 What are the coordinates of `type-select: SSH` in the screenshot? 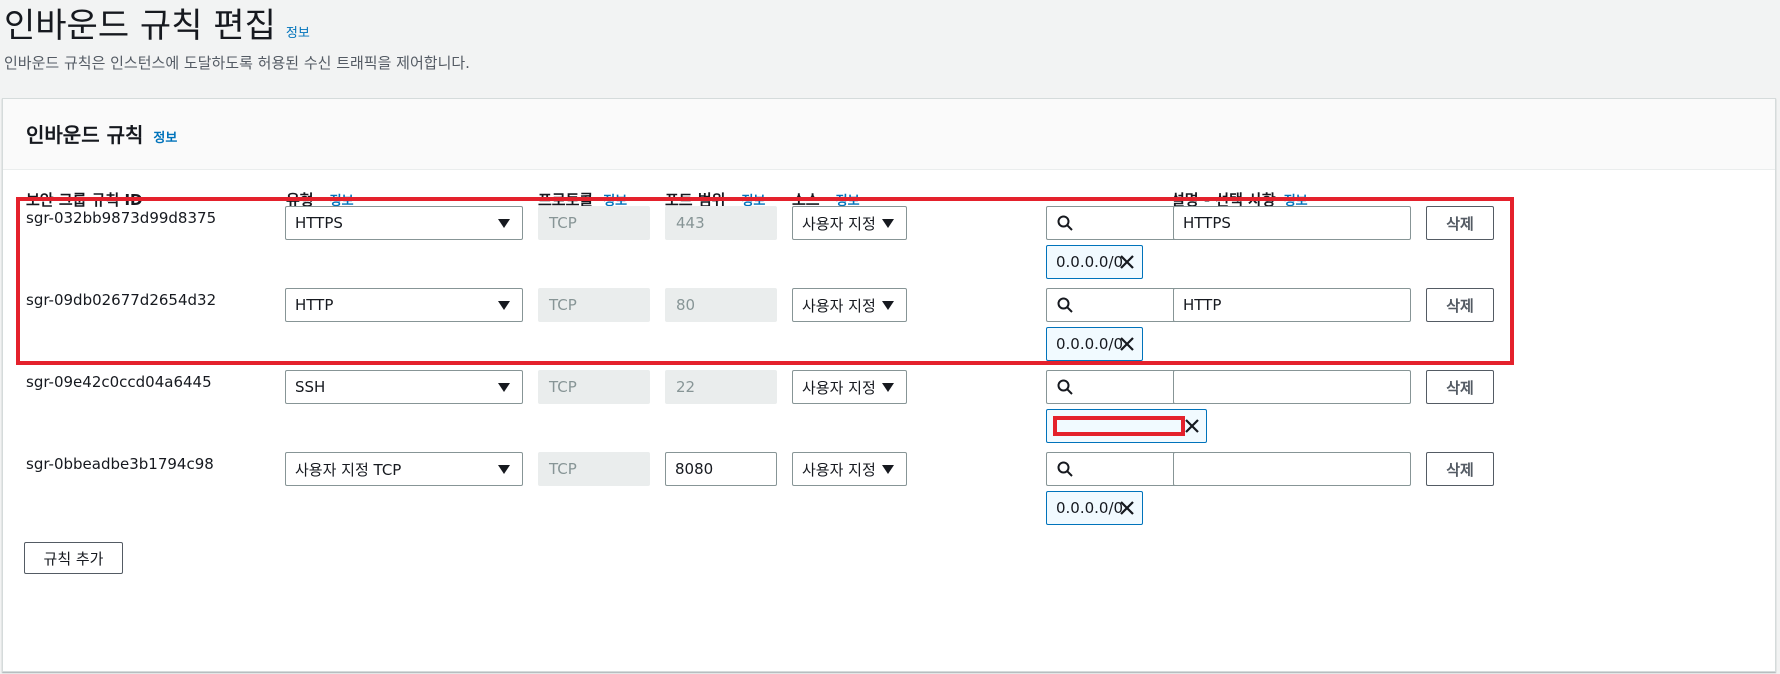 It's located at (404, 387).